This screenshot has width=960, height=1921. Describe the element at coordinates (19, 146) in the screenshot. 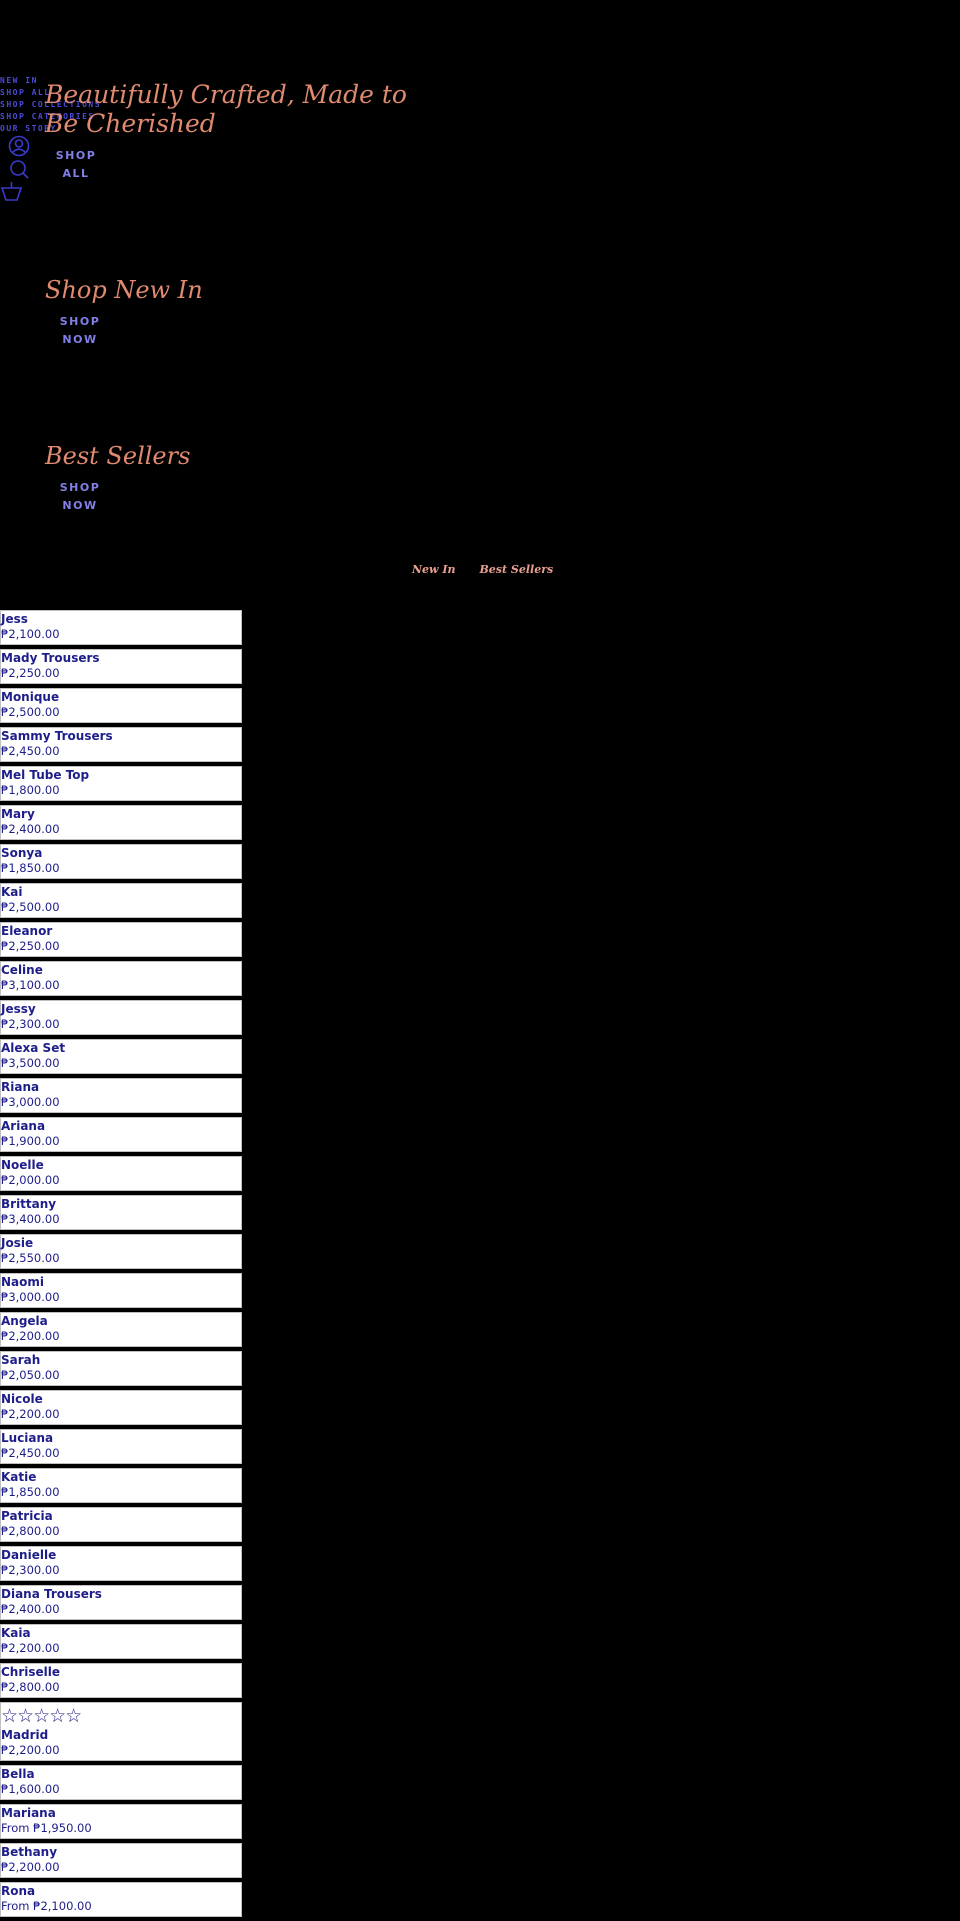

I see `account-icon` at that location.